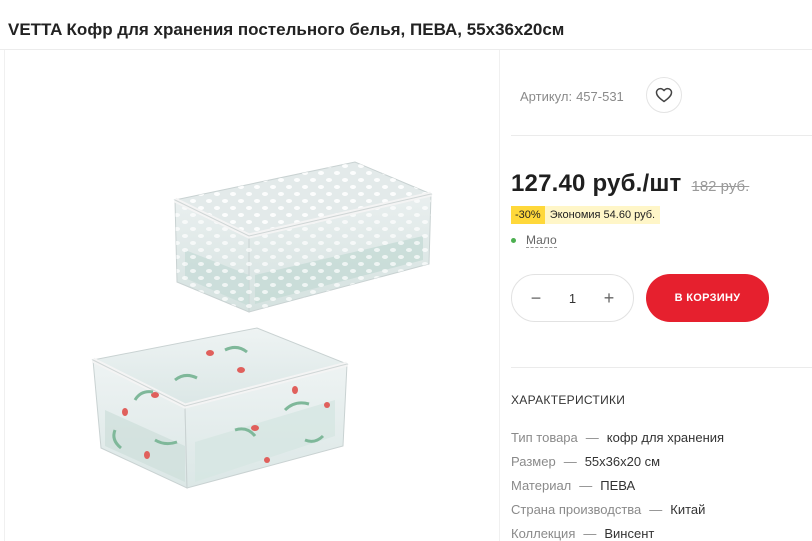 This screenshot has width=812, height=541. What do you see at coordinates (629, 533) in the screenshot?
I see `spec-value: Винсент` at bounding box center [629, 533].